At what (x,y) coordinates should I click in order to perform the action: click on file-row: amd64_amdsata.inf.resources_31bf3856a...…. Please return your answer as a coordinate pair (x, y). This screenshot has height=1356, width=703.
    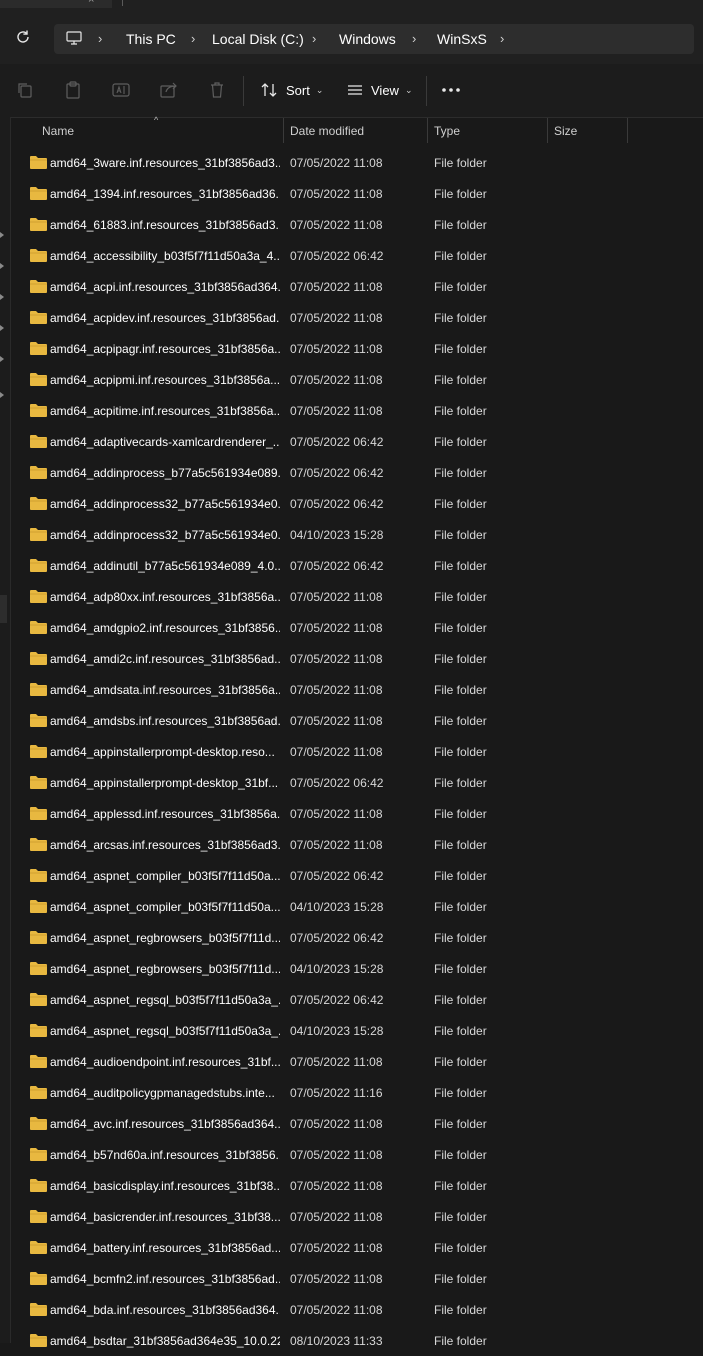
    Looking at the image, I should click on (357, 689).